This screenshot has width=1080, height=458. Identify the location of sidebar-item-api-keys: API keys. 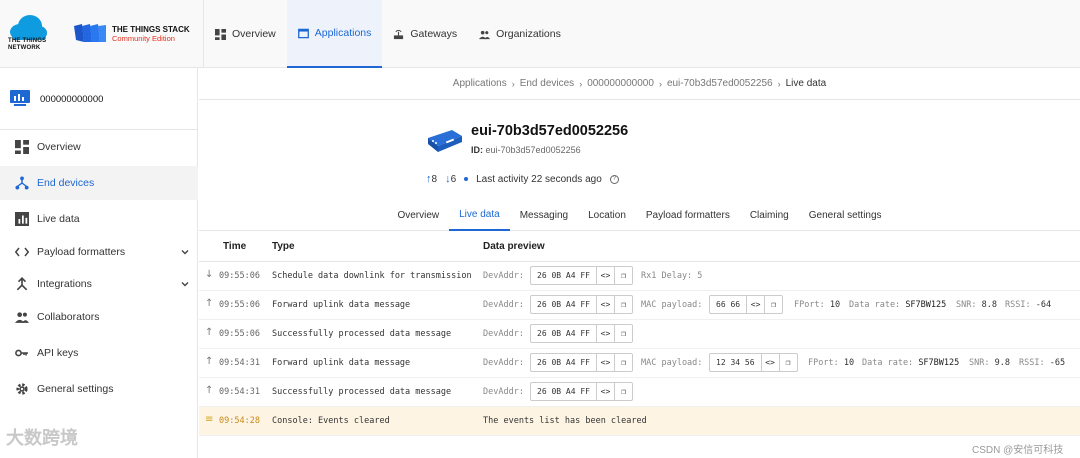
(99, 353).